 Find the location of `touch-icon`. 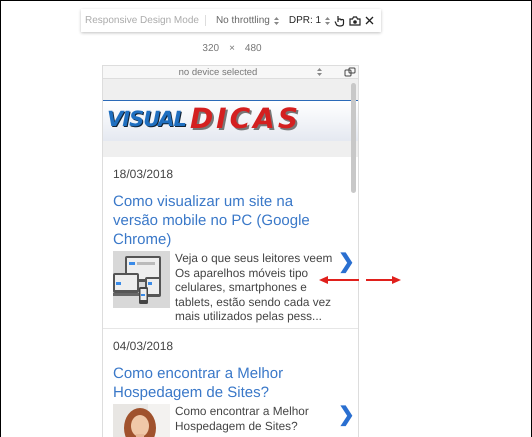

touch-icon is located at coordinates (340, 20).